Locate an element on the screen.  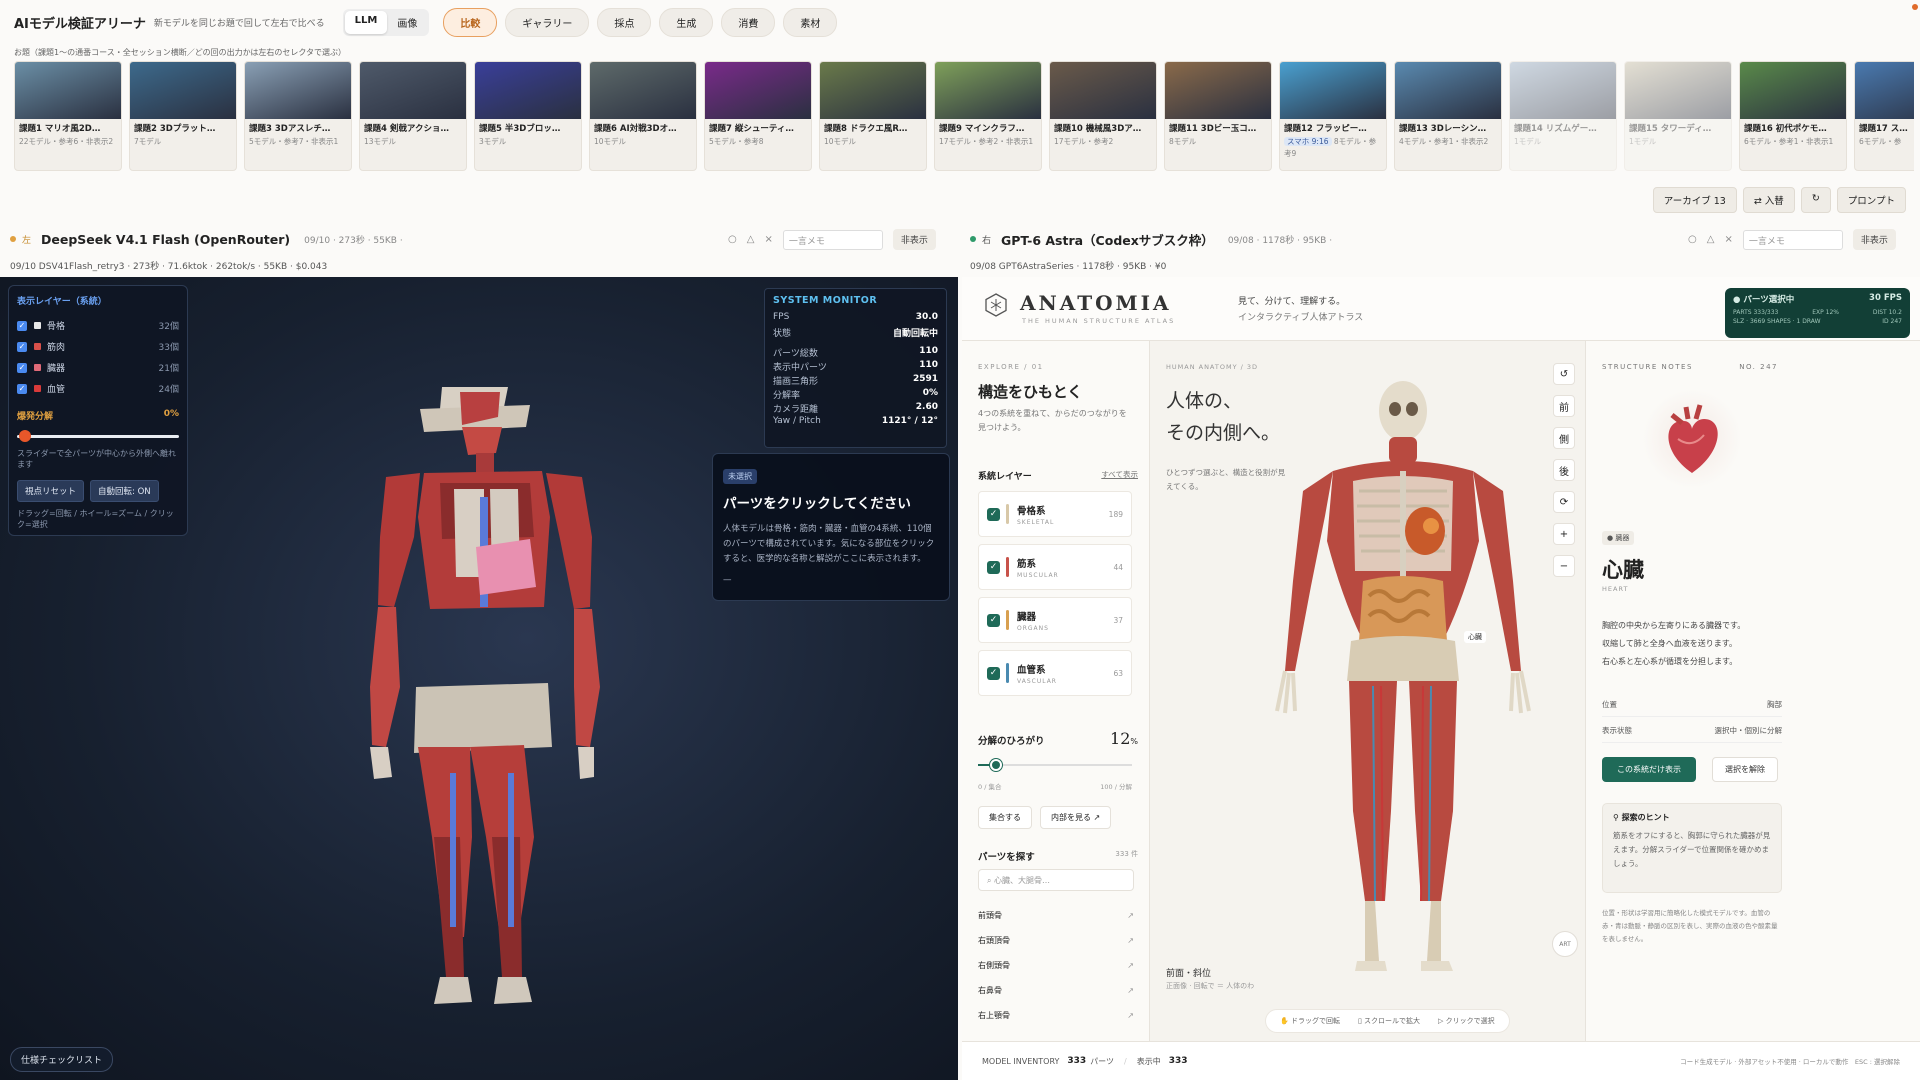
task-card: 課題4 剣戟アクショ… 13モデル is located at coordinates (413, 116).